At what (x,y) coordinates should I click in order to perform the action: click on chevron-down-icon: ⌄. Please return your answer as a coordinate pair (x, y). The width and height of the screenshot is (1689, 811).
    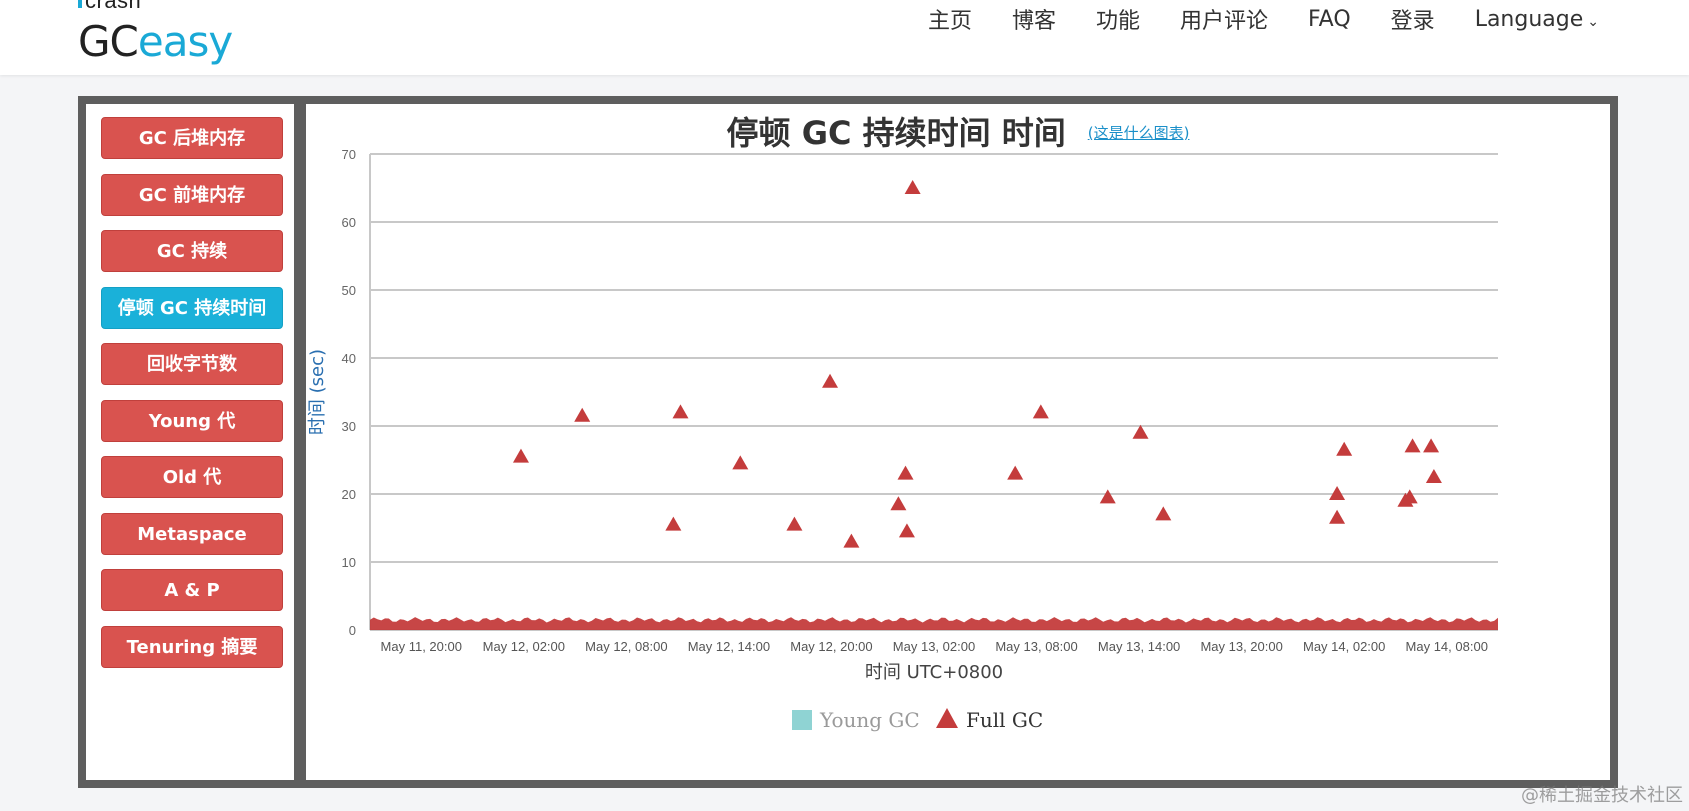
    Looking at the image, I should click on (1593, 21).